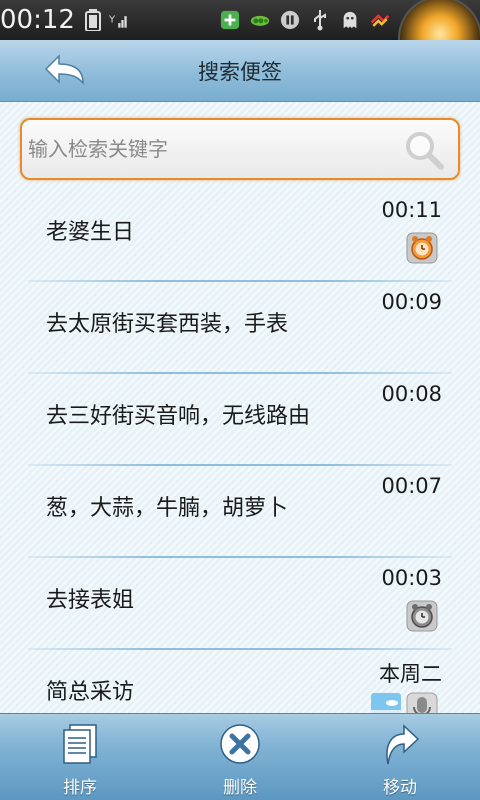 The height and width of the screenshot is (800, 480). Describe the element at coordinates (422, 703) in the screenshot. I see `voice-icon` at that location.